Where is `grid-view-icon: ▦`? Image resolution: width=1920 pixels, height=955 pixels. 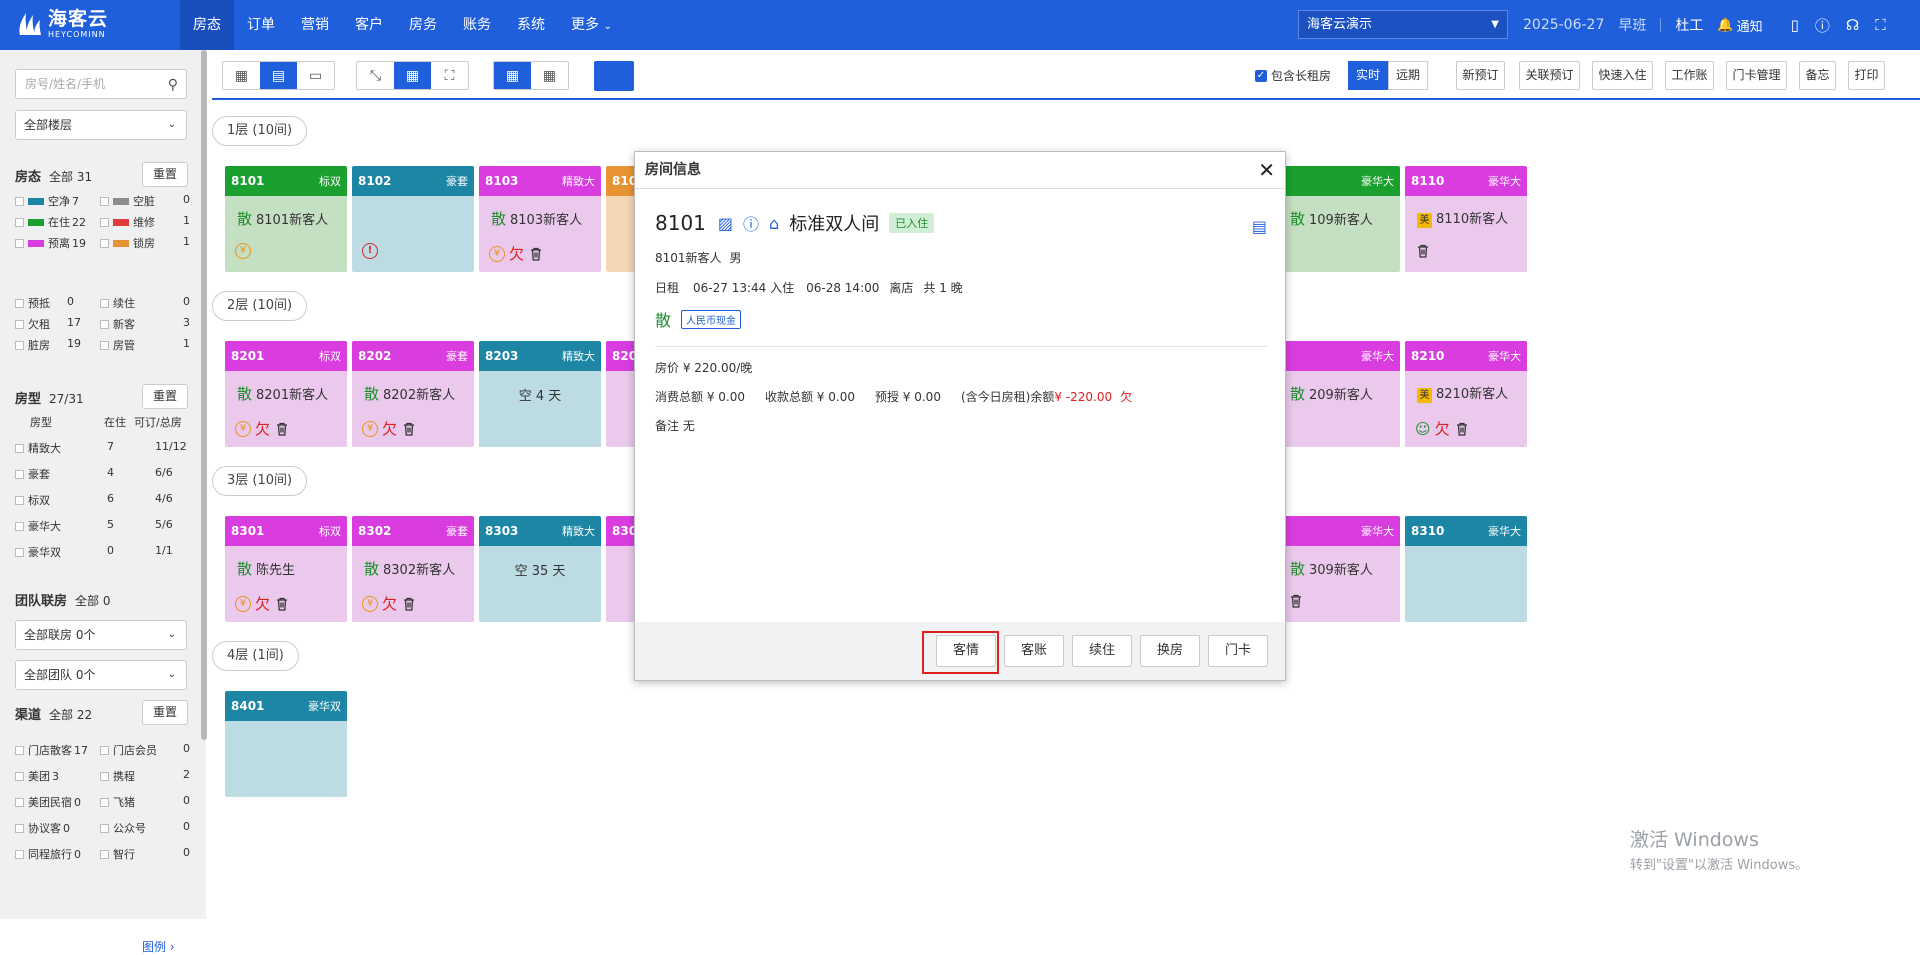
grid-view-icon: ▦ is located at coordinates (241, 75).